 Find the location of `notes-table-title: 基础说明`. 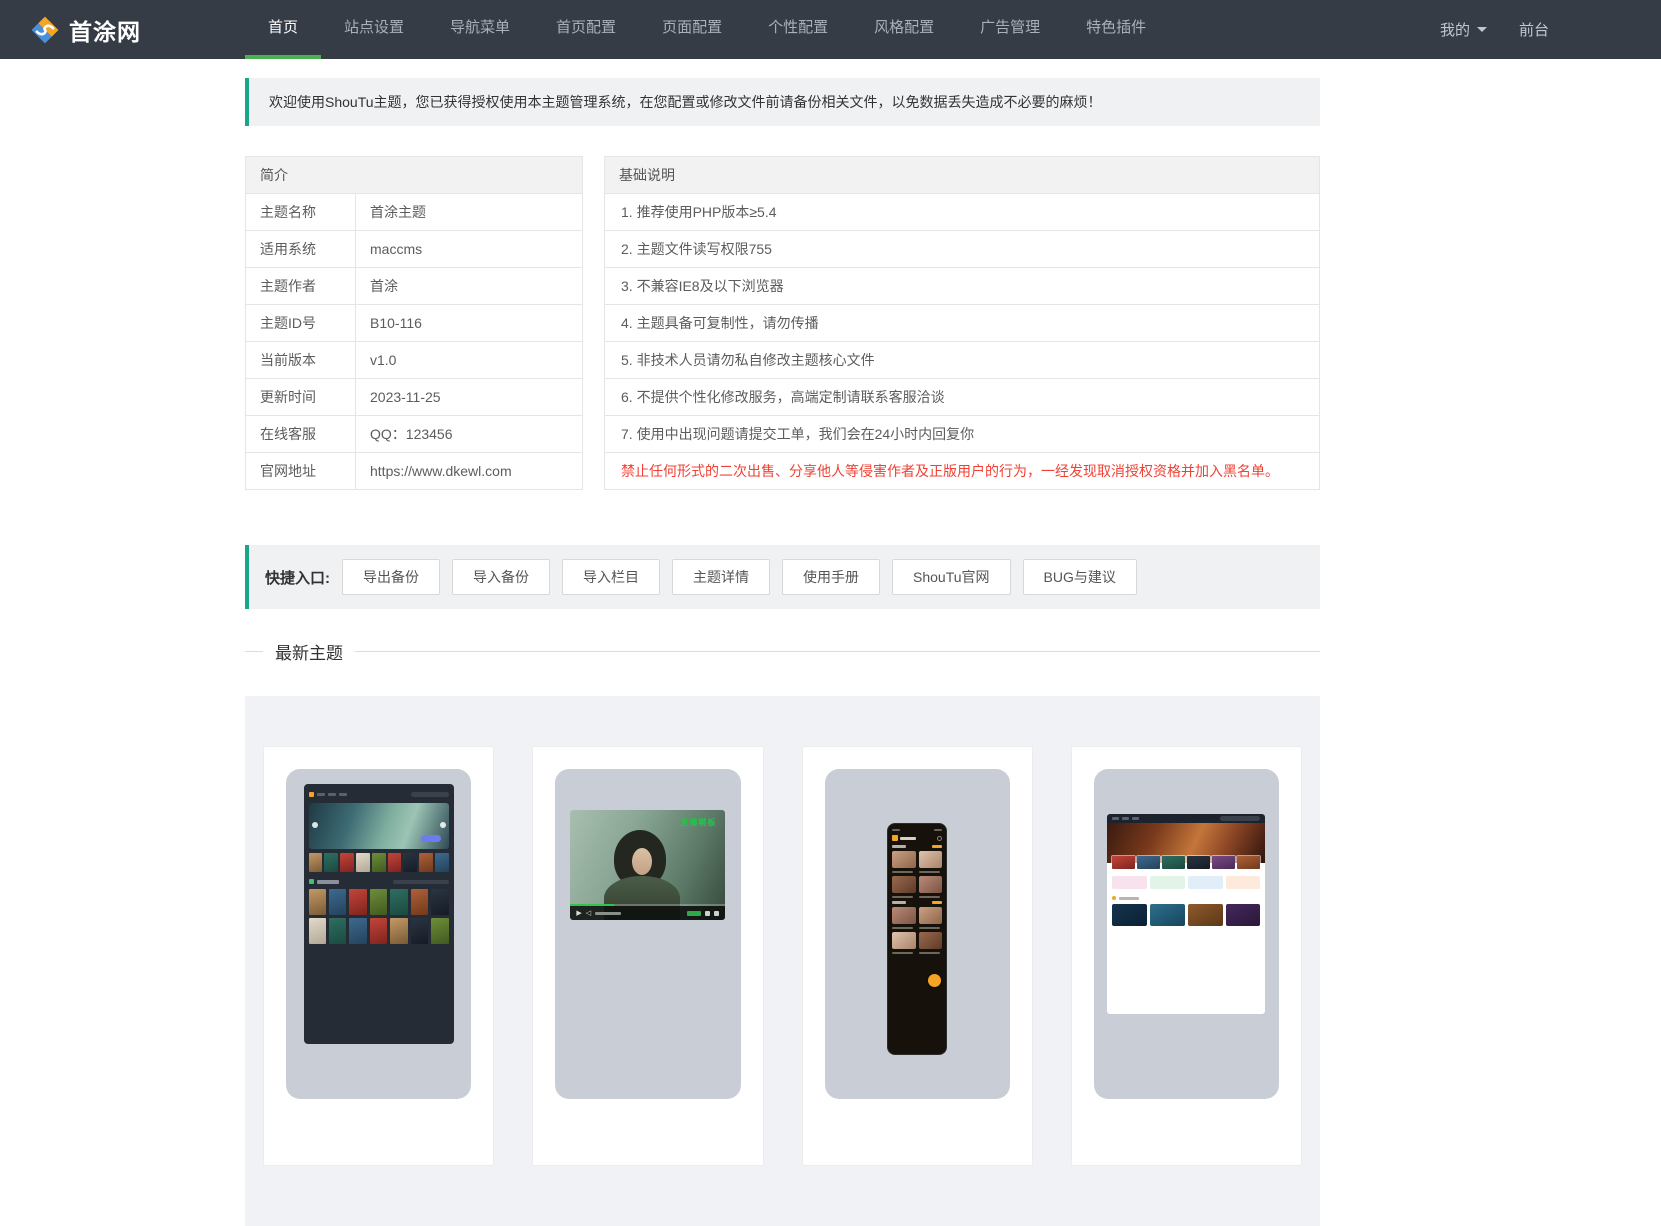

notes-table-title: 基础说明 is located at coordinates (962, 175).